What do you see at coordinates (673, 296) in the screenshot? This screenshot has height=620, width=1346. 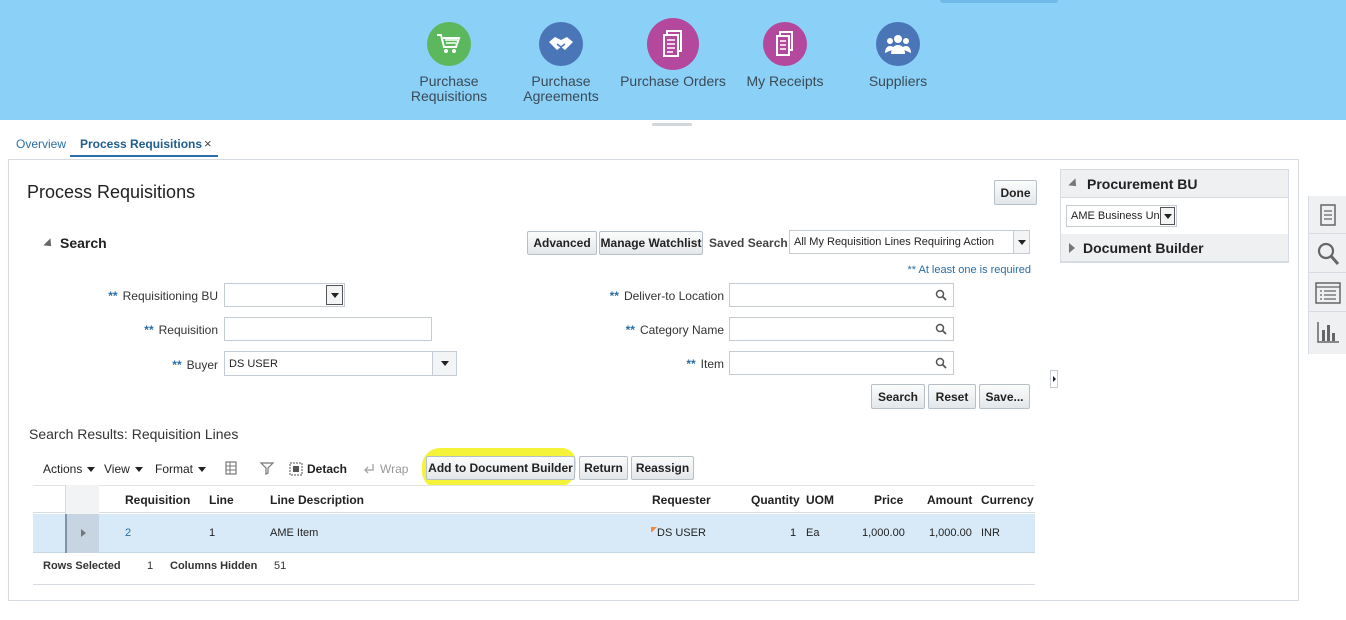 I see `deliver-to-location-text: Deliver-to Location` at bounding box center [673, 296].